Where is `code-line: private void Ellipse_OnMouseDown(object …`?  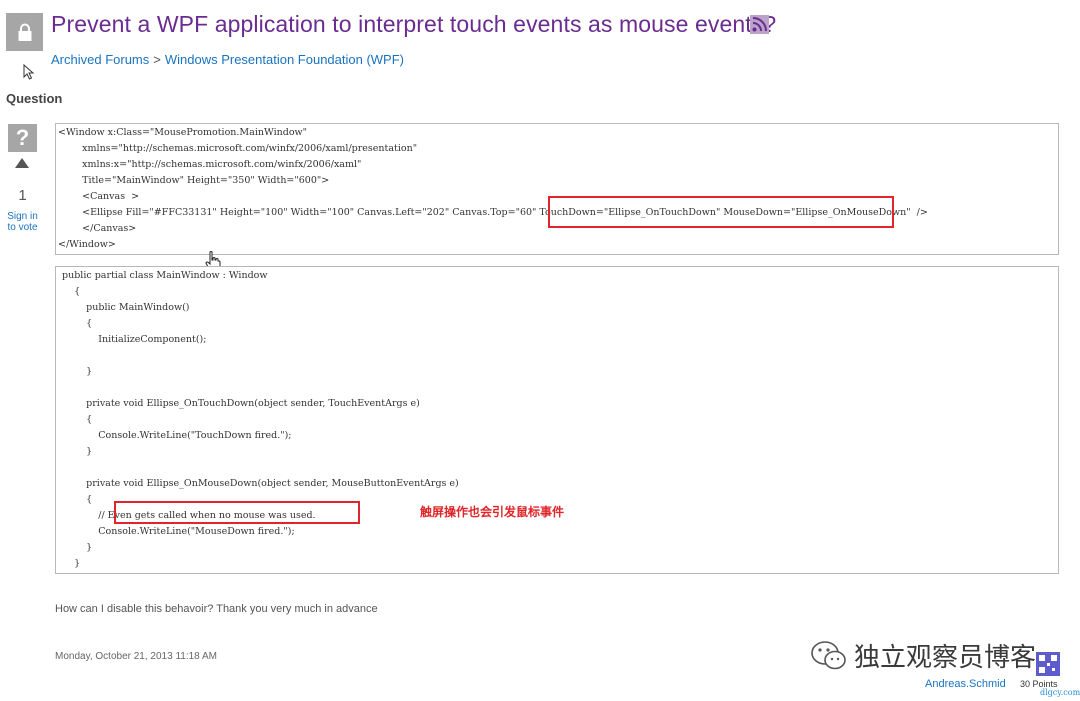 code-line: private void Ellipse_OnMouseDown(object … is located at coordinates (260, 483).